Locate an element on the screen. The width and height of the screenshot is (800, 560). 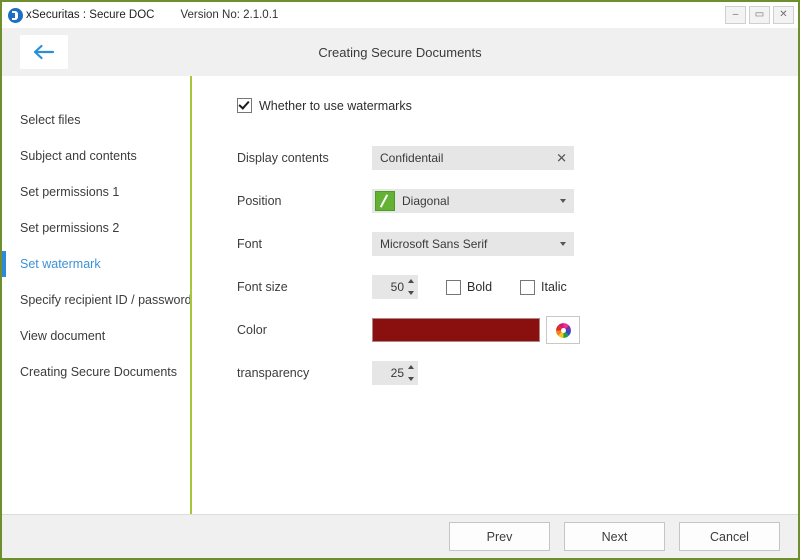
sidebar-item-specify-recipient: Specify recipient ID / password is located at coordinates (97, 300).